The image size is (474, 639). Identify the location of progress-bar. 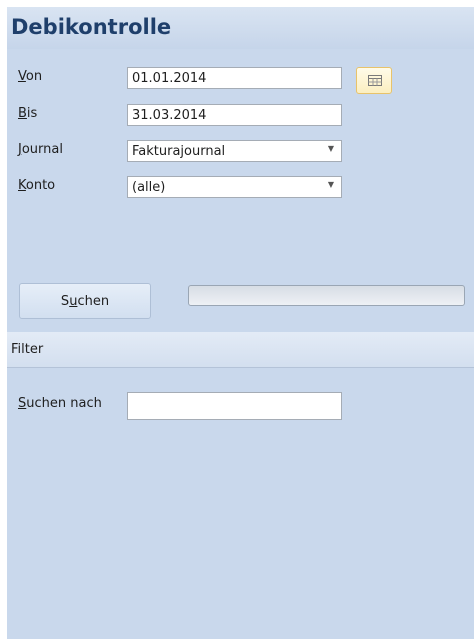
(326, 295).